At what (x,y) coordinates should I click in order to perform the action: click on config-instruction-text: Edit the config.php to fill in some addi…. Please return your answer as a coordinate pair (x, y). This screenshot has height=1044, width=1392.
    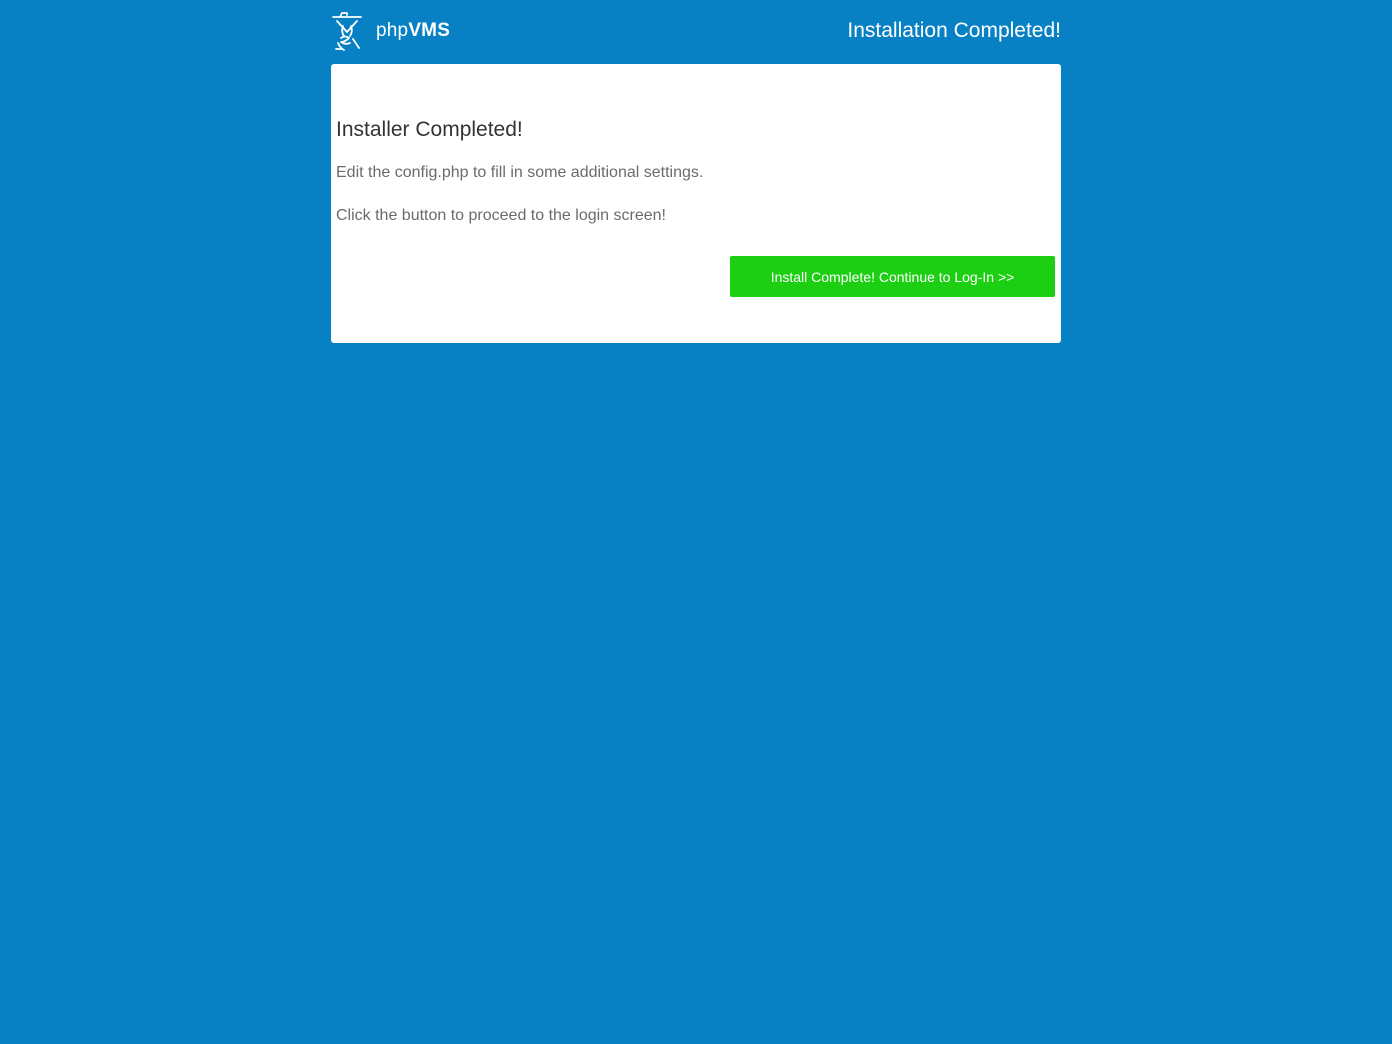
    Looking at the image, I should click on (520, 172).